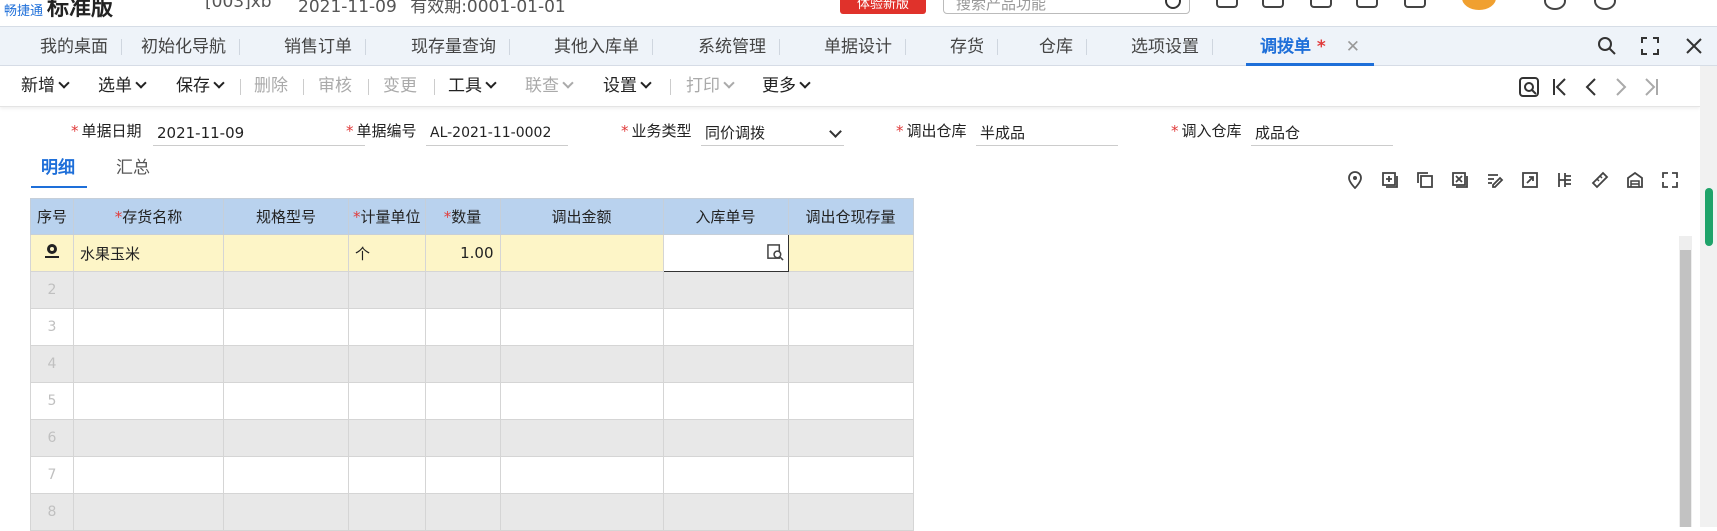  Describe the element at coordinates (1694, 46) in the screenshot. I see `close-window-icon` at that location.